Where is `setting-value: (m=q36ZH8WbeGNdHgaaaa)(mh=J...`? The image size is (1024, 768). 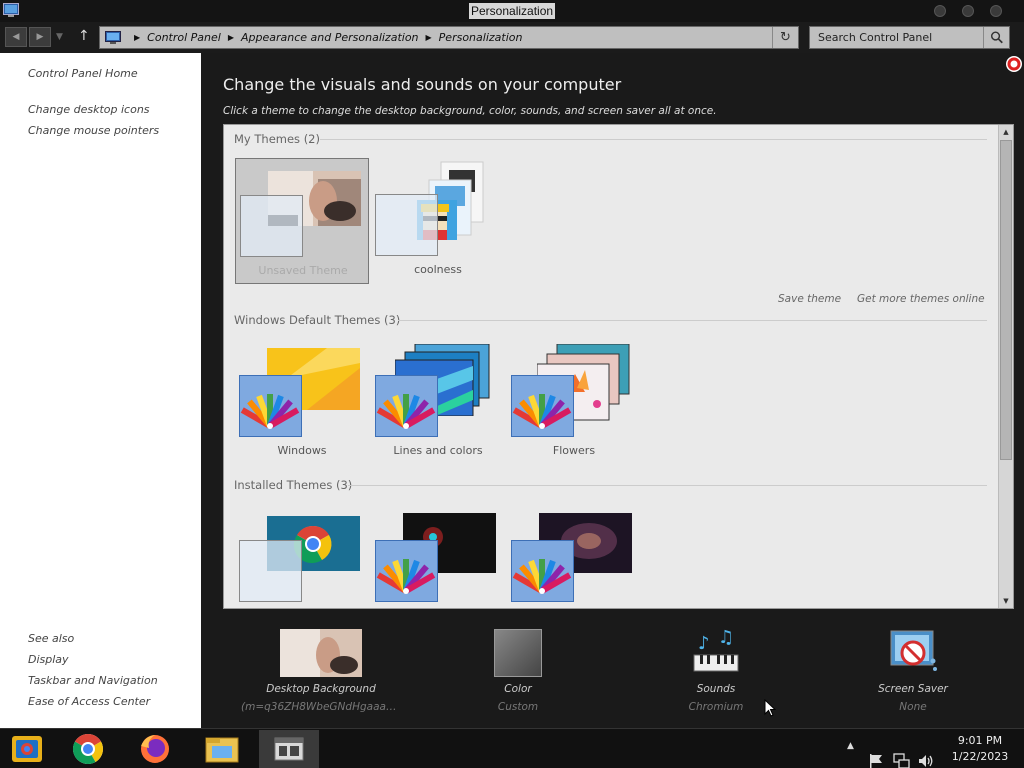 setting-value: (m=q36ZH8WbeGNdHgaaaa)(mh=J... is located at coordinates (321, 707).